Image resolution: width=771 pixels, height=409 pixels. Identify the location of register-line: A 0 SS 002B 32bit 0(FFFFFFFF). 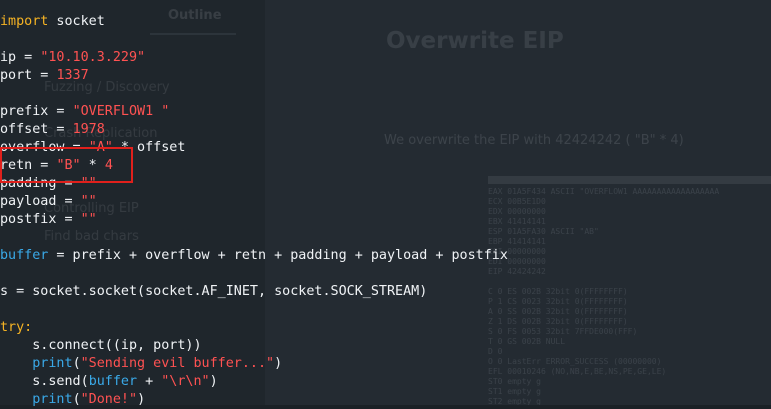
(558, 311).